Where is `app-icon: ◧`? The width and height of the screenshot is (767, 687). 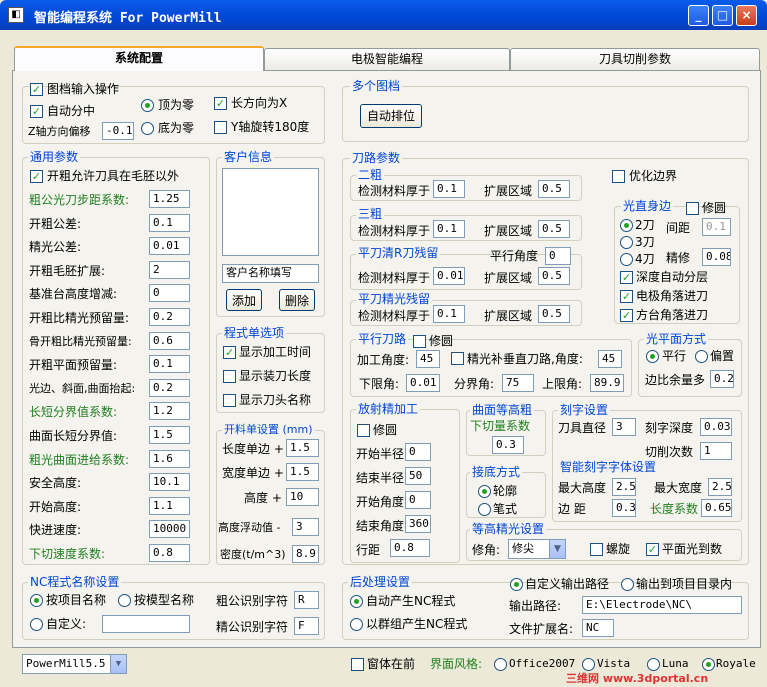
app-icon: ◧ is located at coordinates (16, 15).